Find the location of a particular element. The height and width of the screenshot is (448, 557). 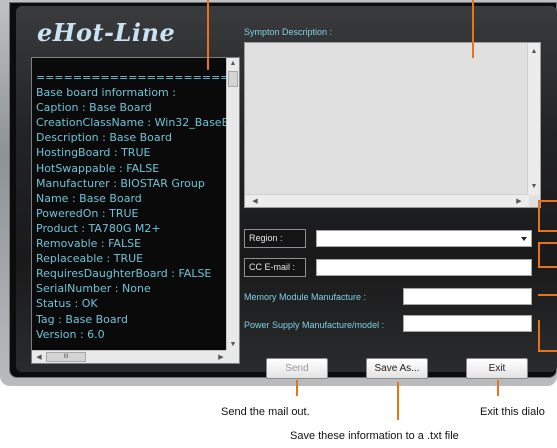

callout-line-memory is located at coordinates (547, 295).